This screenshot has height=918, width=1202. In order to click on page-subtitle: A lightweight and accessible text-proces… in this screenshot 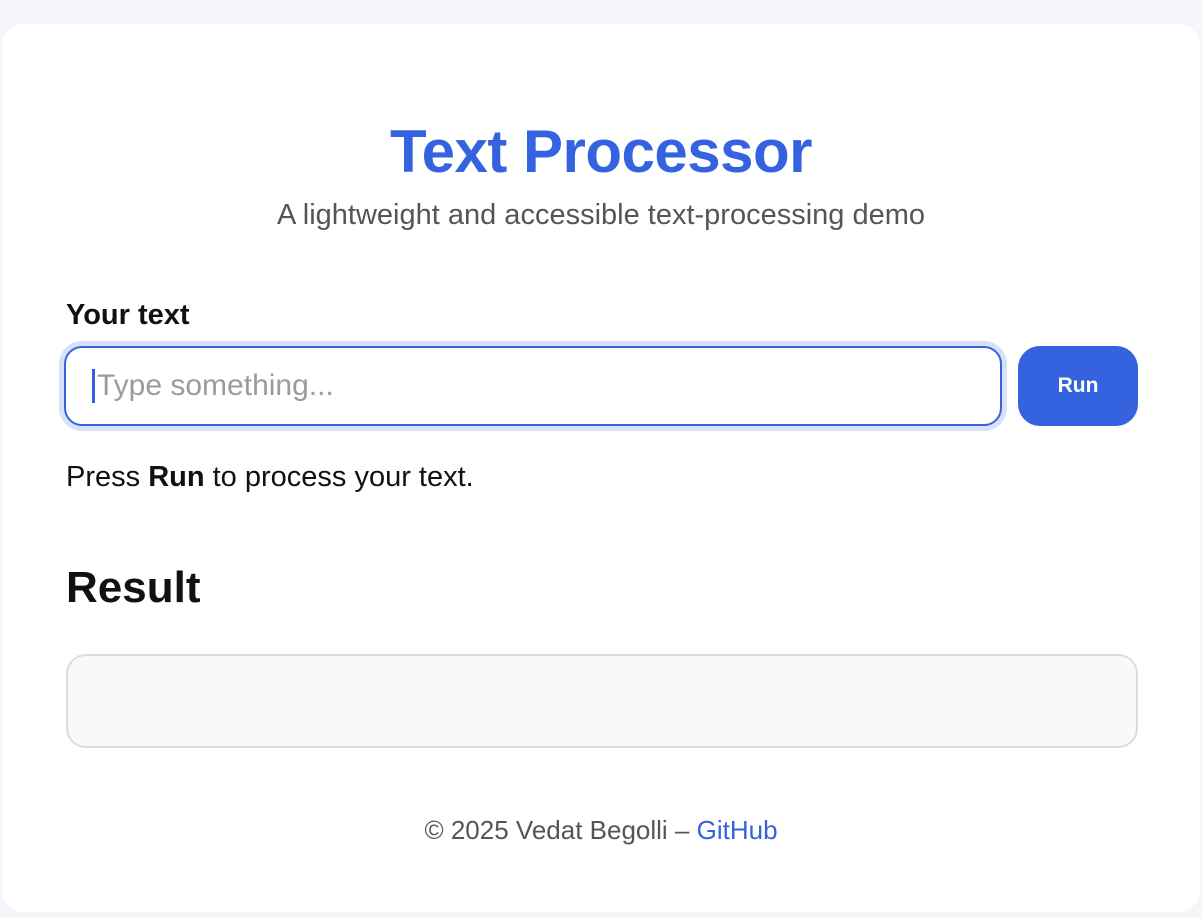, I will do `click(601, 215)`.